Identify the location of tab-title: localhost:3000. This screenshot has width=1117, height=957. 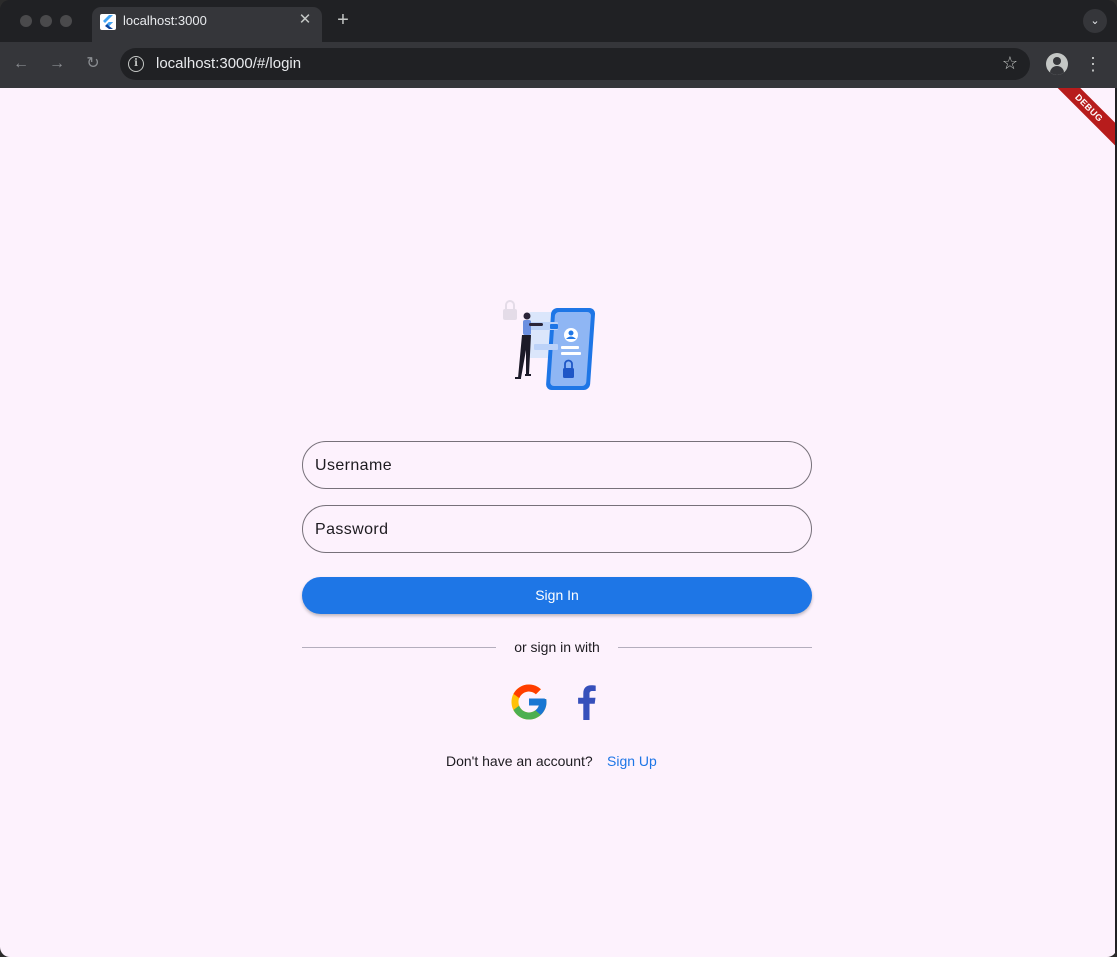
(165, 20).